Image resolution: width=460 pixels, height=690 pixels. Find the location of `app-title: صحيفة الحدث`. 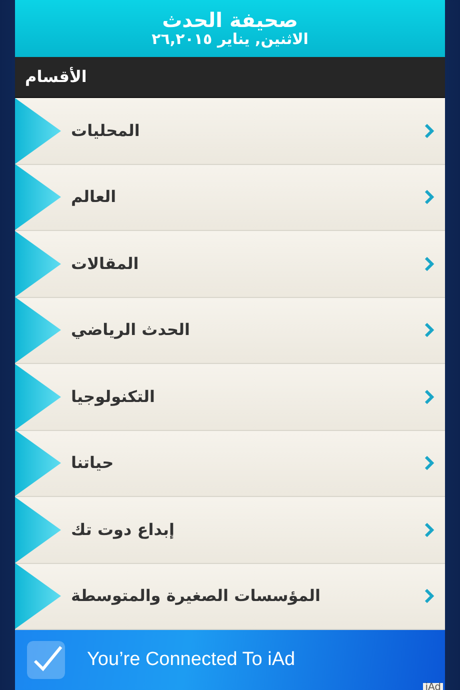

app-title: صحيفة الحدث is located at coordinates (230, 20).